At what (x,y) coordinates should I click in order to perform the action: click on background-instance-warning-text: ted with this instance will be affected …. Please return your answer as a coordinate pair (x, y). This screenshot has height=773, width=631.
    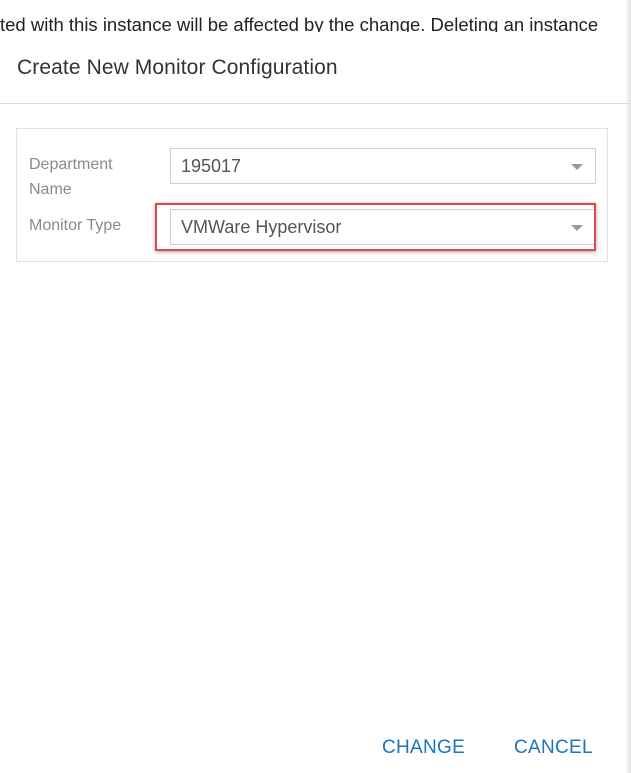
    Looking at the image, I should click on (299, 23).